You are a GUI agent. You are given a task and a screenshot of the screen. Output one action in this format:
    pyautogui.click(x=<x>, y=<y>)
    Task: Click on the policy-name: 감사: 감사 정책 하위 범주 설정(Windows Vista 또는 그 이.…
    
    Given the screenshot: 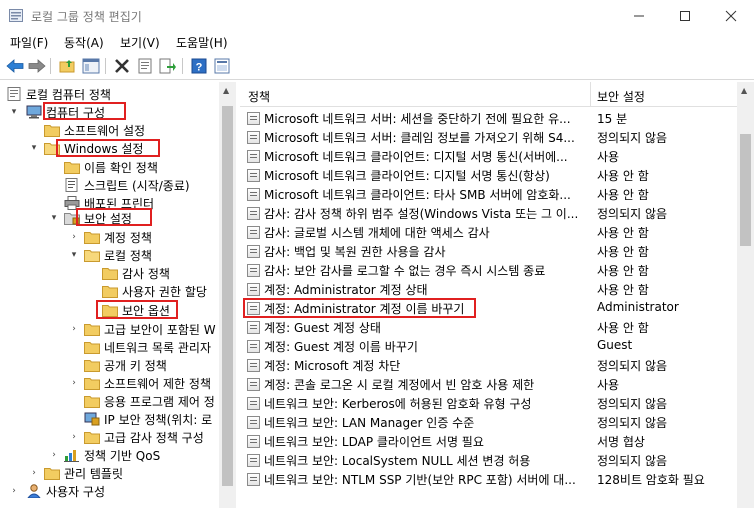 What is the action you would take?
    pyautogui.click(x=421, y=214)
    